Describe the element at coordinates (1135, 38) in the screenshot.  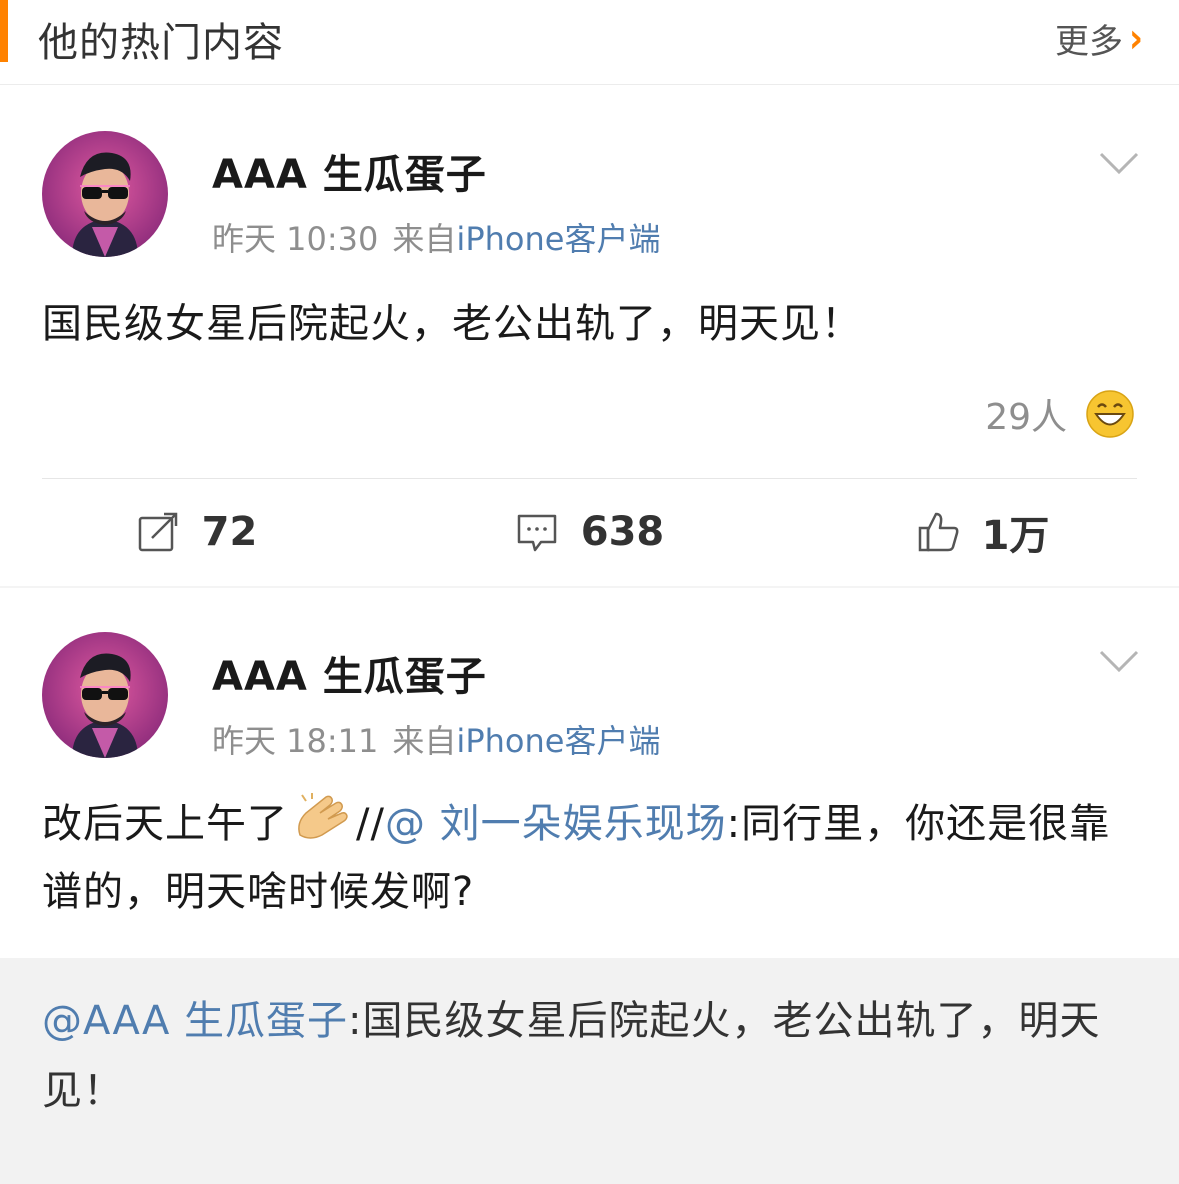
I see `chevron-right-icon: ›` at that location.